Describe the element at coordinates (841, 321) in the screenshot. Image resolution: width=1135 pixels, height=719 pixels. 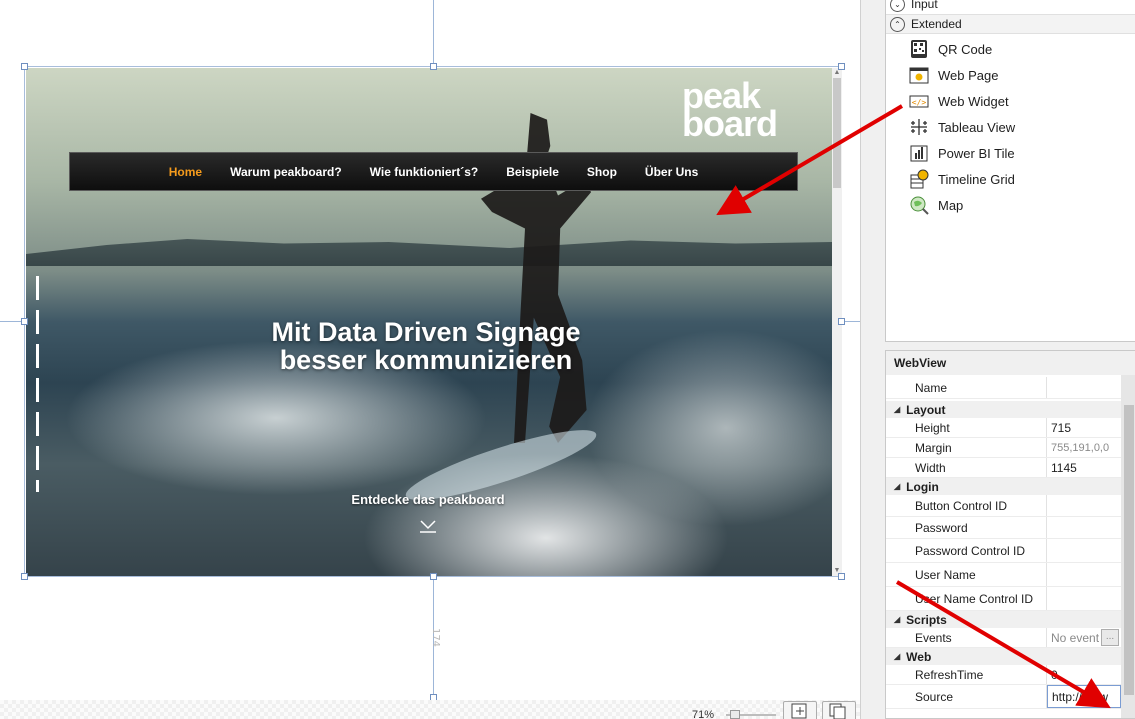
I see `resize-handle-right` at that location.